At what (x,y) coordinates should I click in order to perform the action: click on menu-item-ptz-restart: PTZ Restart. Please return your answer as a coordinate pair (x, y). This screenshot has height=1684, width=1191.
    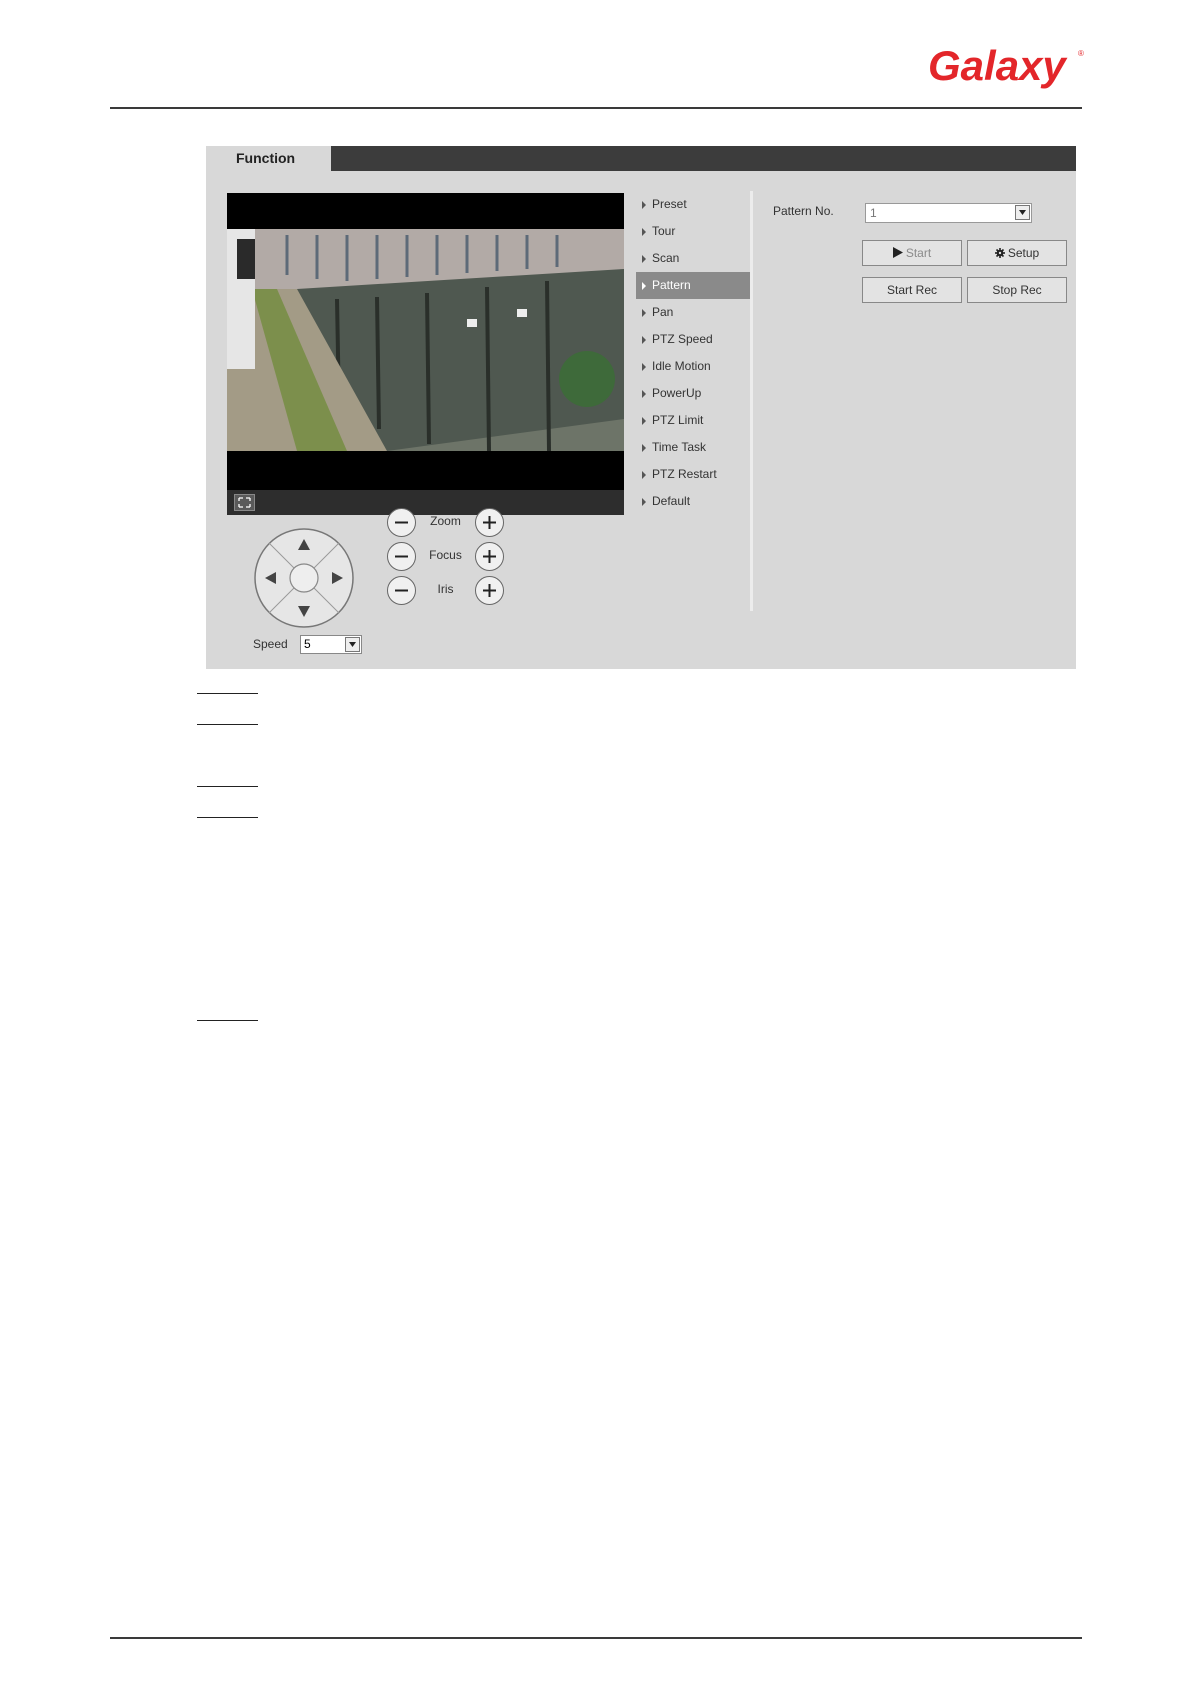
    Looking at the image, I should click on (693, 474).